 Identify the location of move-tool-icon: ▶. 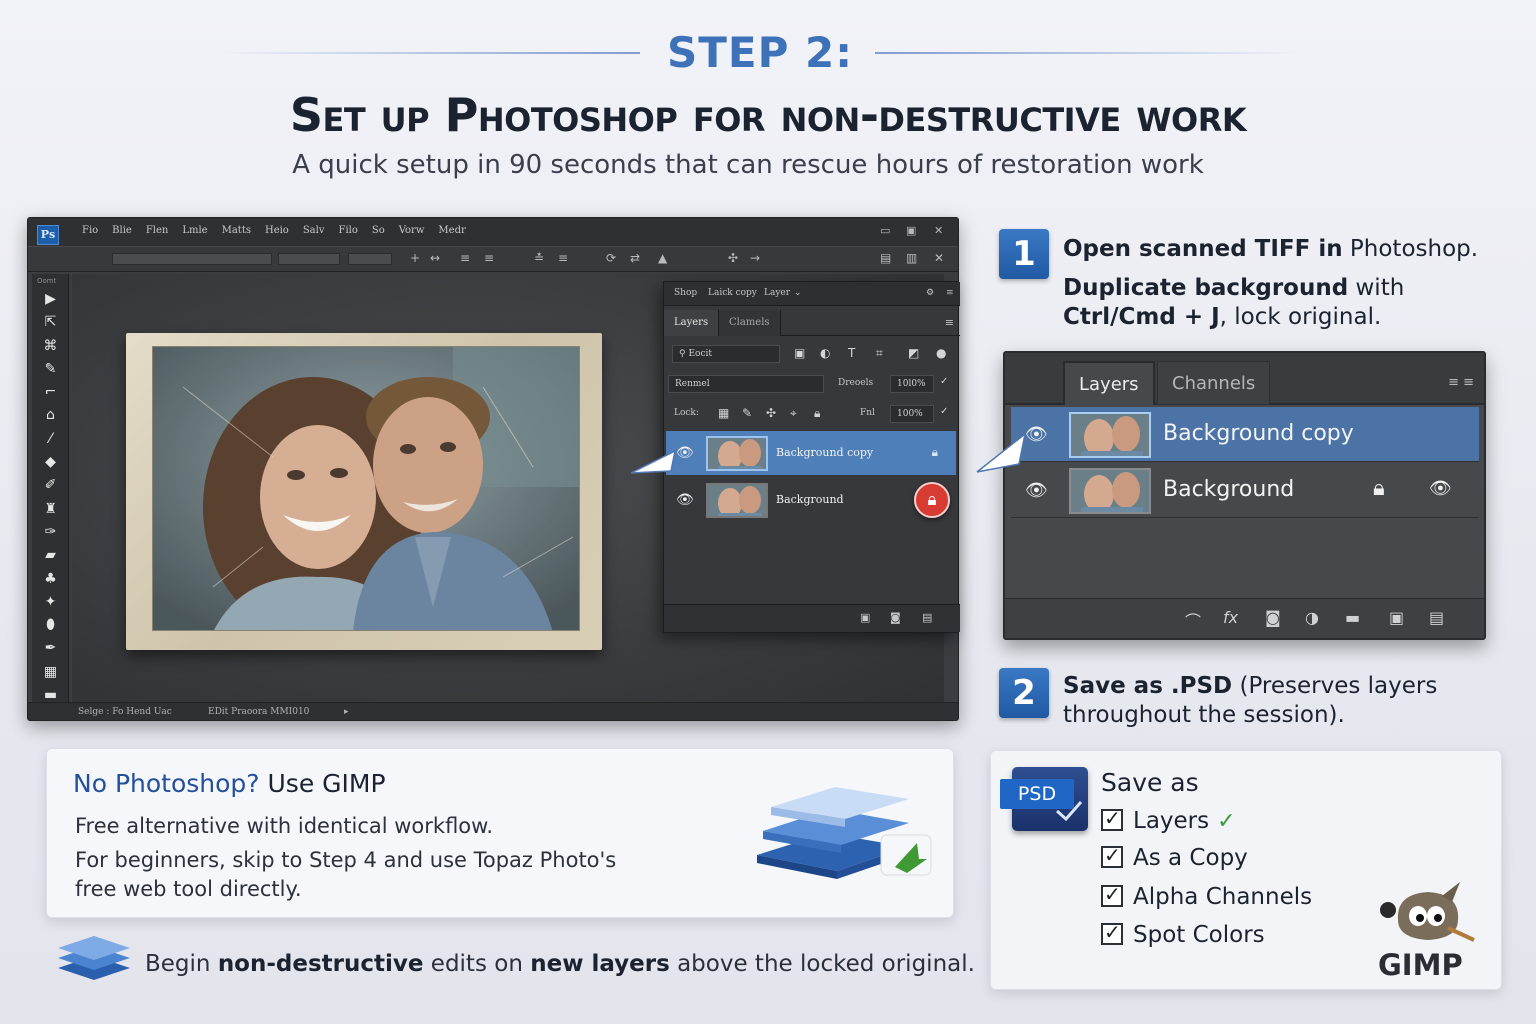
(50, 299).